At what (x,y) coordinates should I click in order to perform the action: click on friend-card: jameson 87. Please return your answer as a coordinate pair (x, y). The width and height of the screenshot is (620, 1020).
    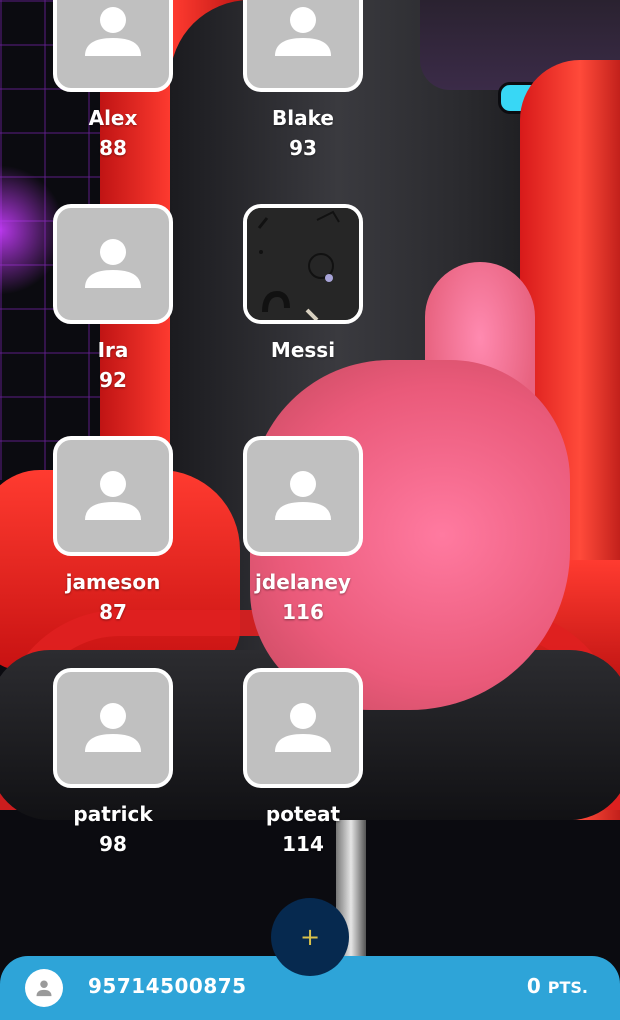
    Looking at the image, I should click on (113, 530).